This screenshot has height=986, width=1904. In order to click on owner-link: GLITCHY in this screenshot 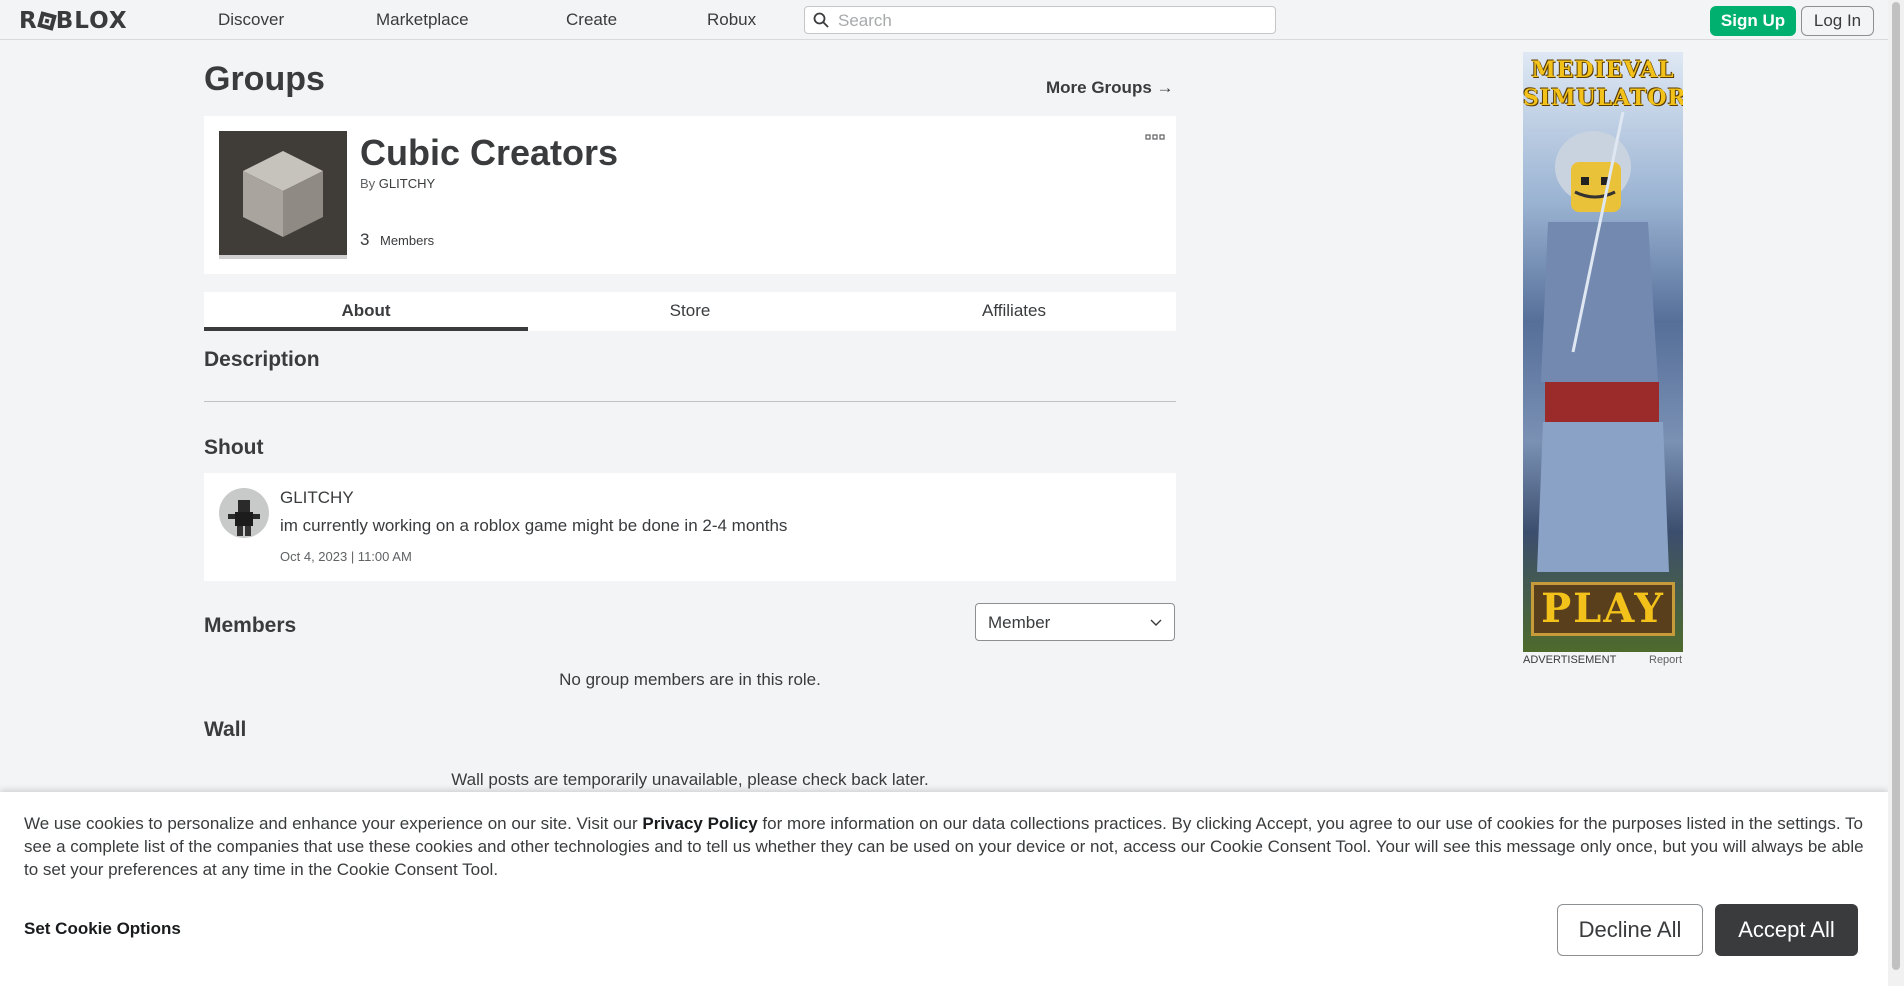, I will do `click(407, 183)`.